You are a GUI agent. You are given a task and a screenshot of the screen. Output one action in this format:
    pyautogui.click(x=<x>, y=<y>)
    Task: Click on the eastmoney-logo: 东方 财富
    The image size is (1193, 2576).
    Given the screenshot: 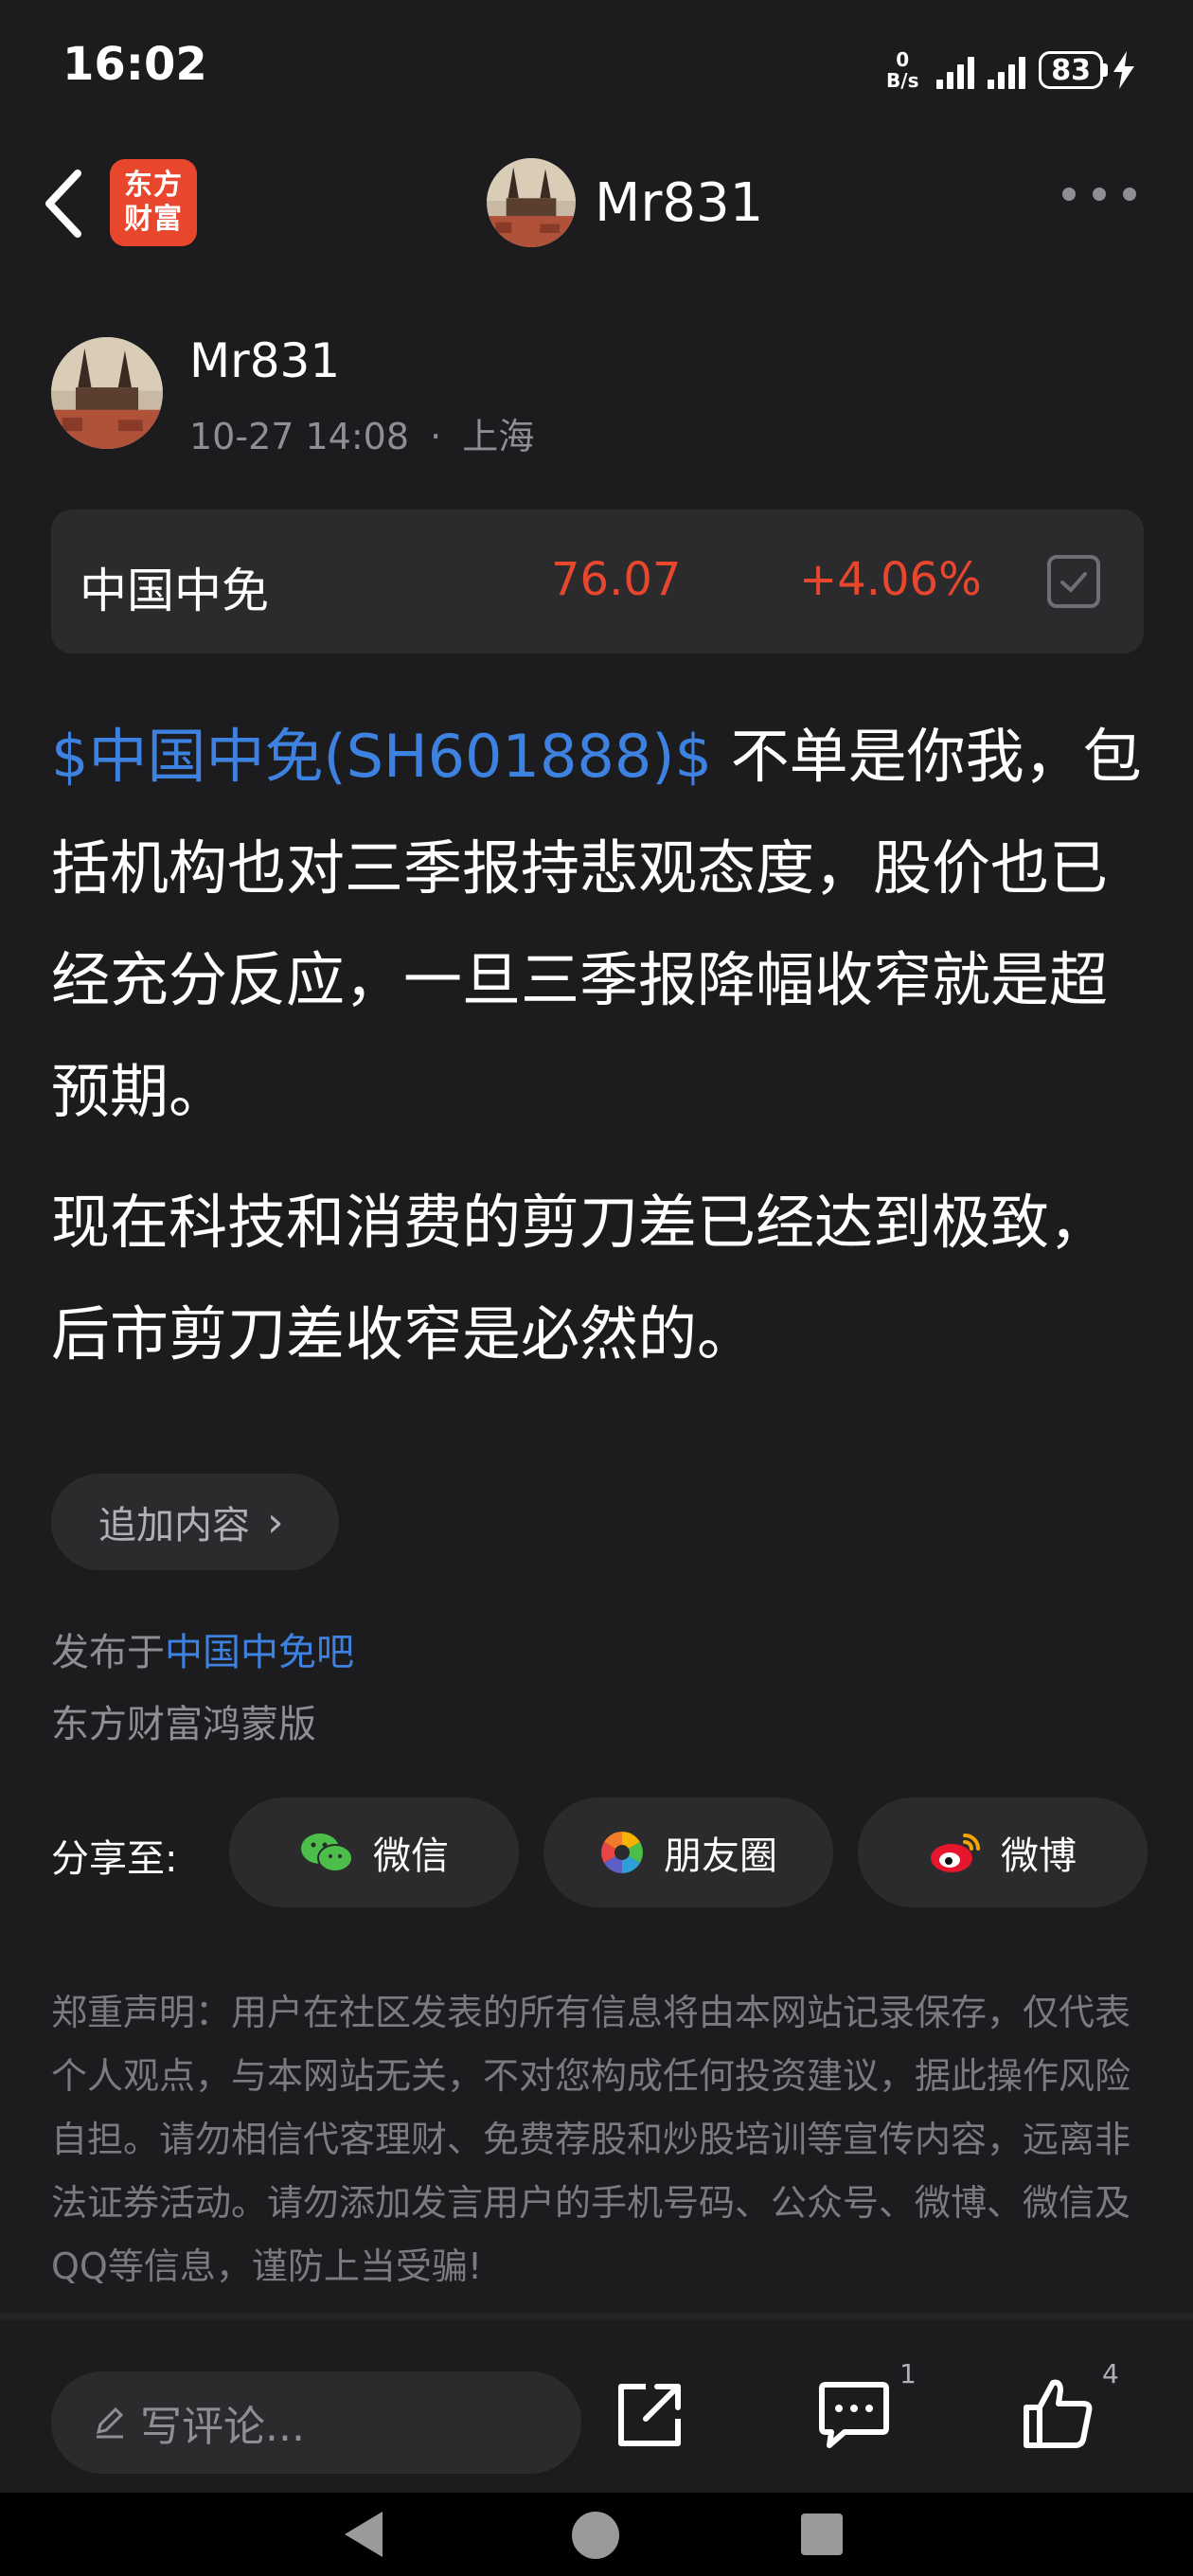 What is the action you would take?
    pyautogui.click(x=153, y=202)
    